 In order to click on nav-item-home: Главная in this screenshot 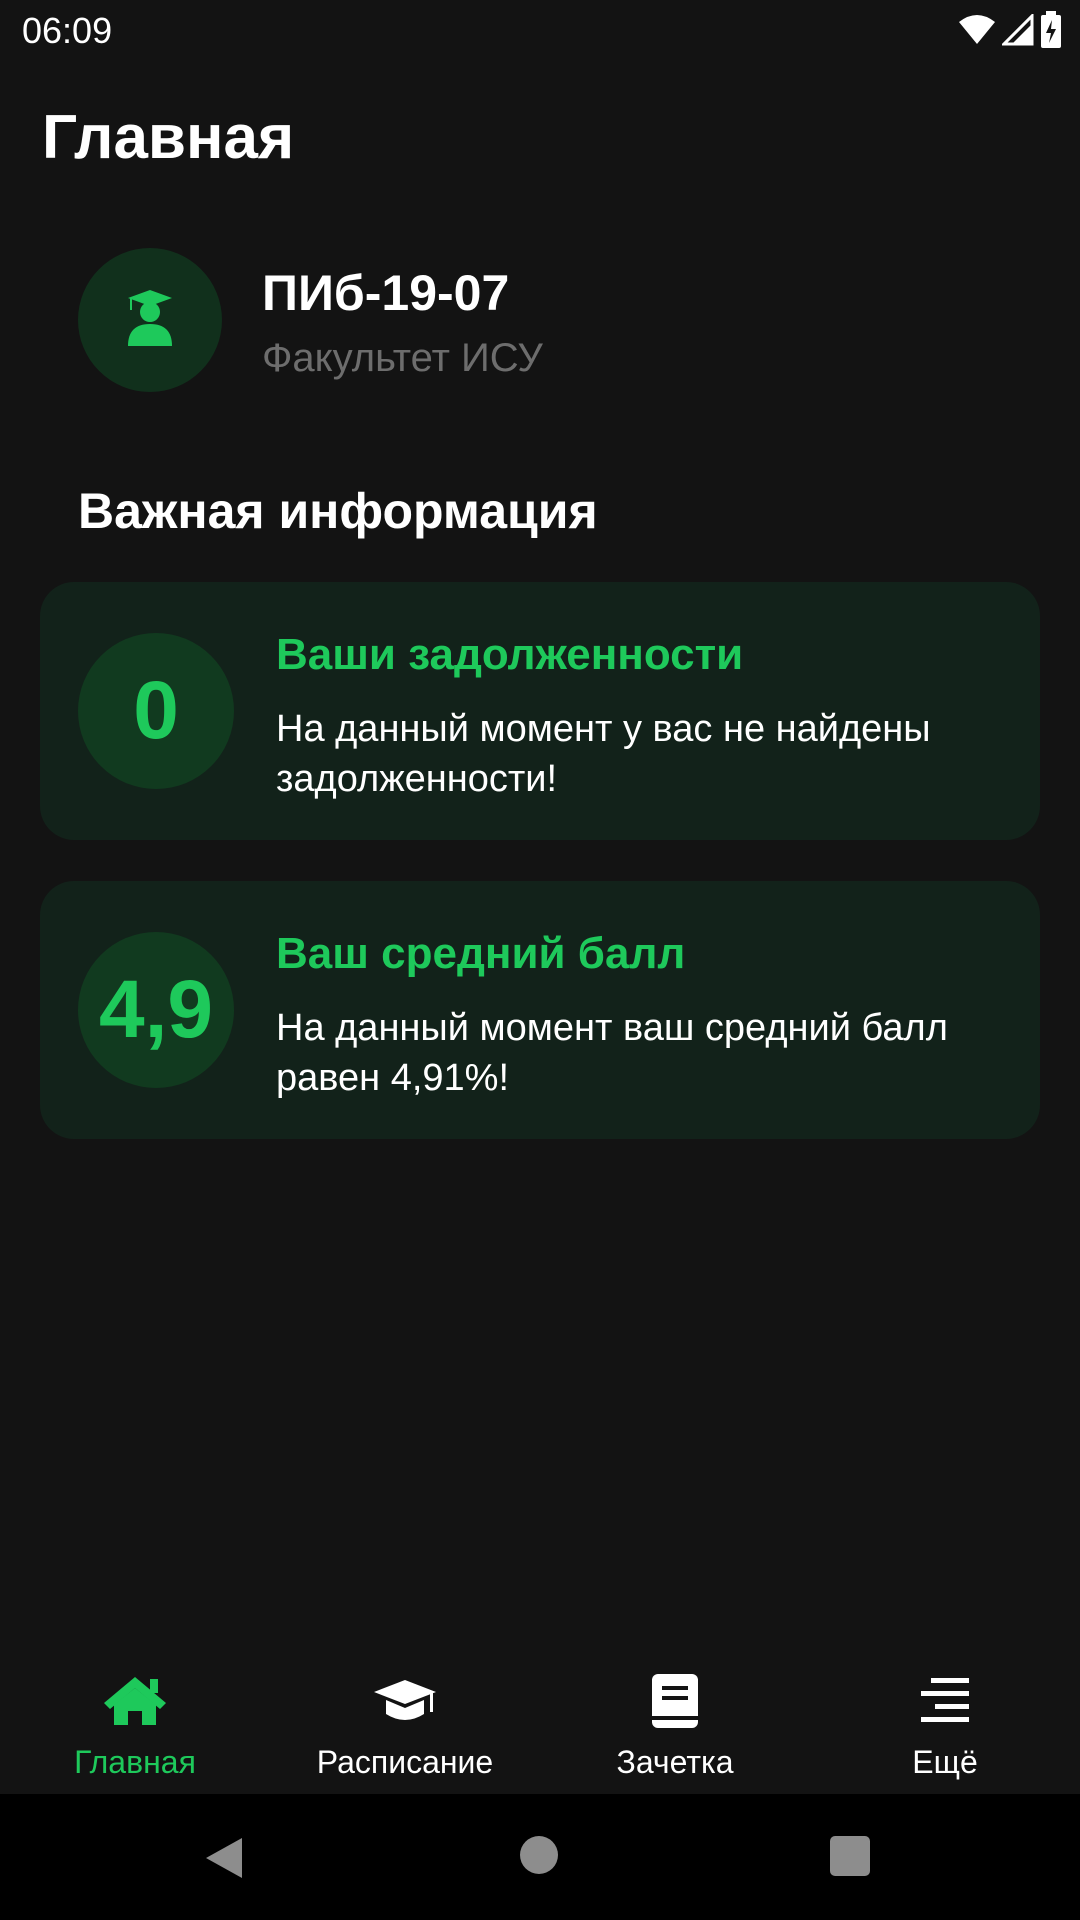, I will do `click(135, 1724)`.